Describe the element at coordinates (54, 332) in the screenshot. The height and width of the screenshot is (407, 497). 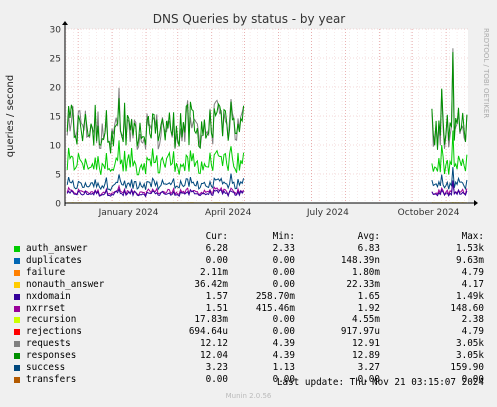
I see `legend-series-name: rejections` at that location.